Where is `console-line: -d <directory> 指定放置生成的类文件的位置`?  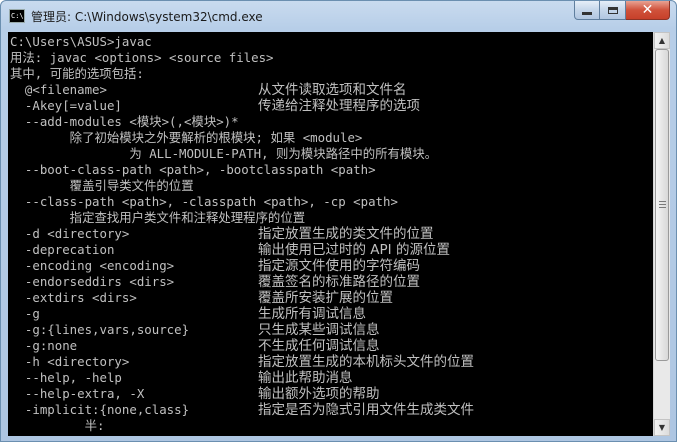
console-line: -d <directory> 指定放置生成的类文件的位置 is located at coordinates (331, 234).